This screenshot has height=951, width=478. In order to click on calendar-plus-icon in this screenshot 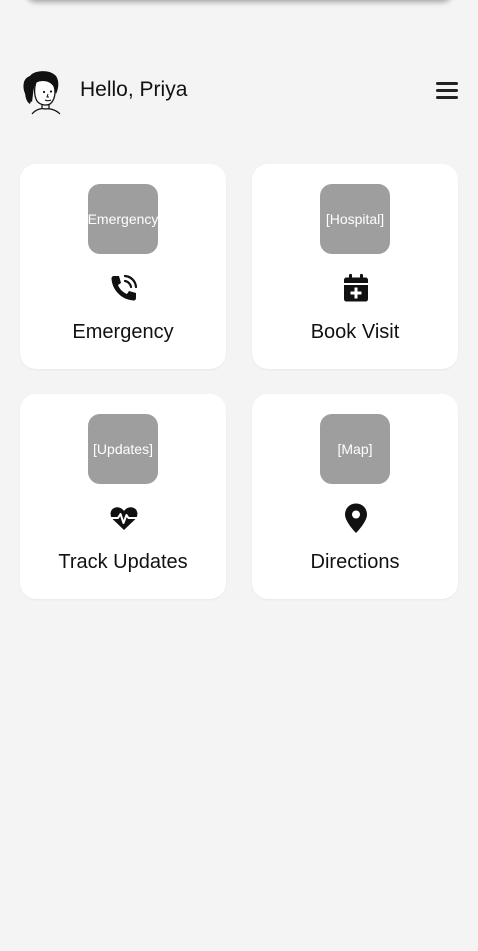, I will do `click(356, 288)`.